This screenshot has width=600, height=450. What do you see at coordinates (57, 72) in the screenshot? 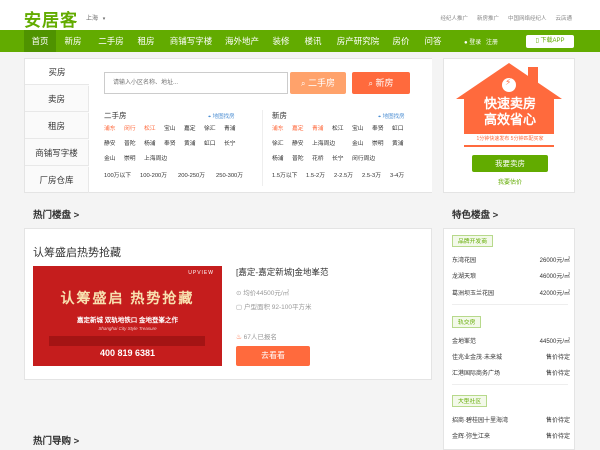
I see `tab-buy: 买房` at bounding box center [57, 72].